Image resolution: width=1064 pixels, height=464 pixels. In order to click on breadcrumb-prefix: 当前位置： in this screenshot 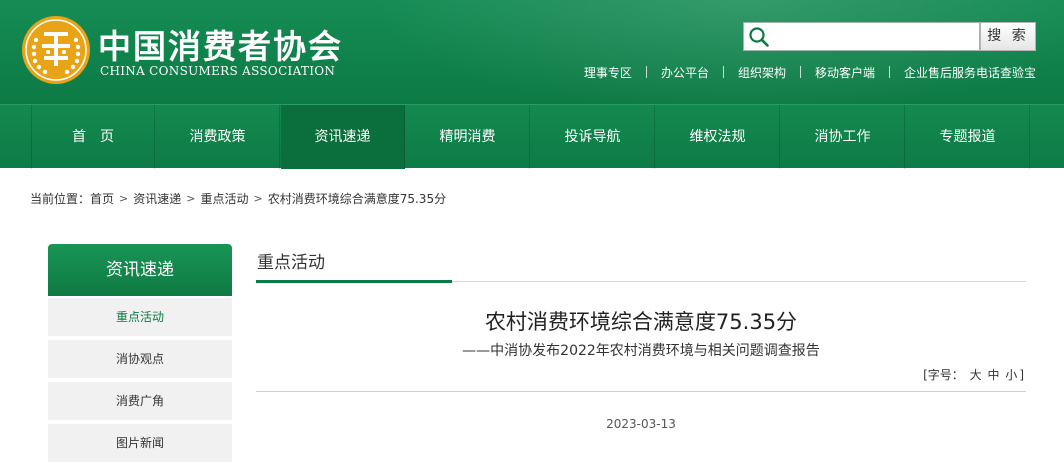, I will do `click(60, 199)`.